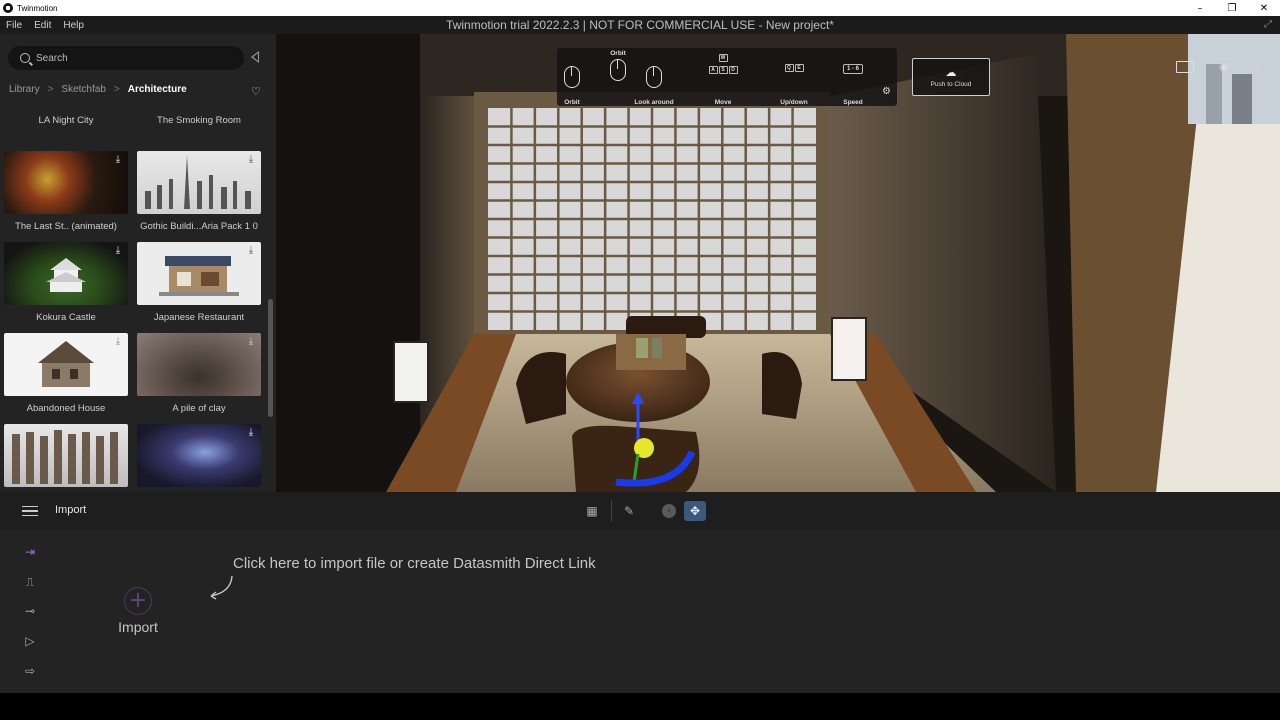  Describe the element at coordinates (199, 120) in the screenshot. I see `asset-label: The Smoking Room` at that location.